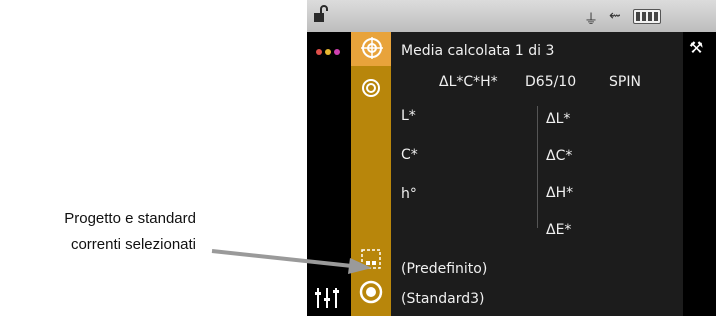  I want to click on annotation-arrow, so click(291, 261).